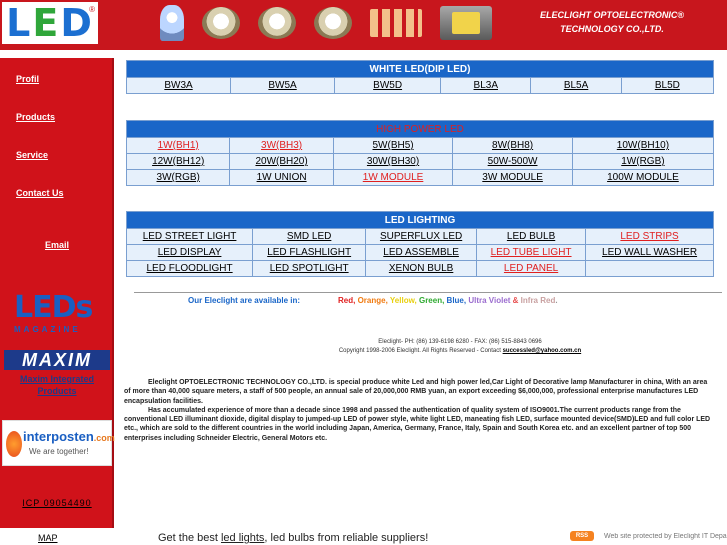  Describe the element at coordinates (40, 193) in the screenshot. I see `sidebar-link-contact-us: Contact Us` at that location.